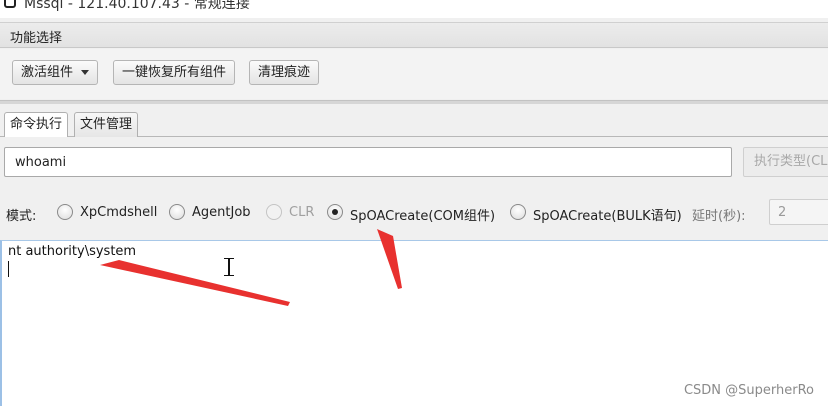 Image resolution: width=828 pixels, height=406 pixels. What do you see at coordinates (748, 390) in the screenshot?
I see `watermark: CSDN @SuperherRo` at bounding box center [748, 390].